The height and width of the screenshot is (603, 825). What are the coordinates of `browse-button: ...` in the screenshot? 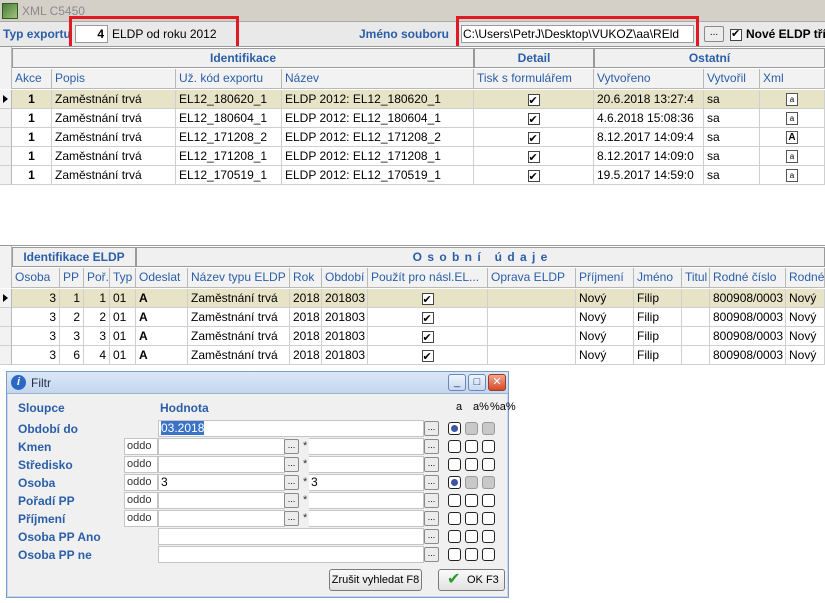 It's located at (714, 34).